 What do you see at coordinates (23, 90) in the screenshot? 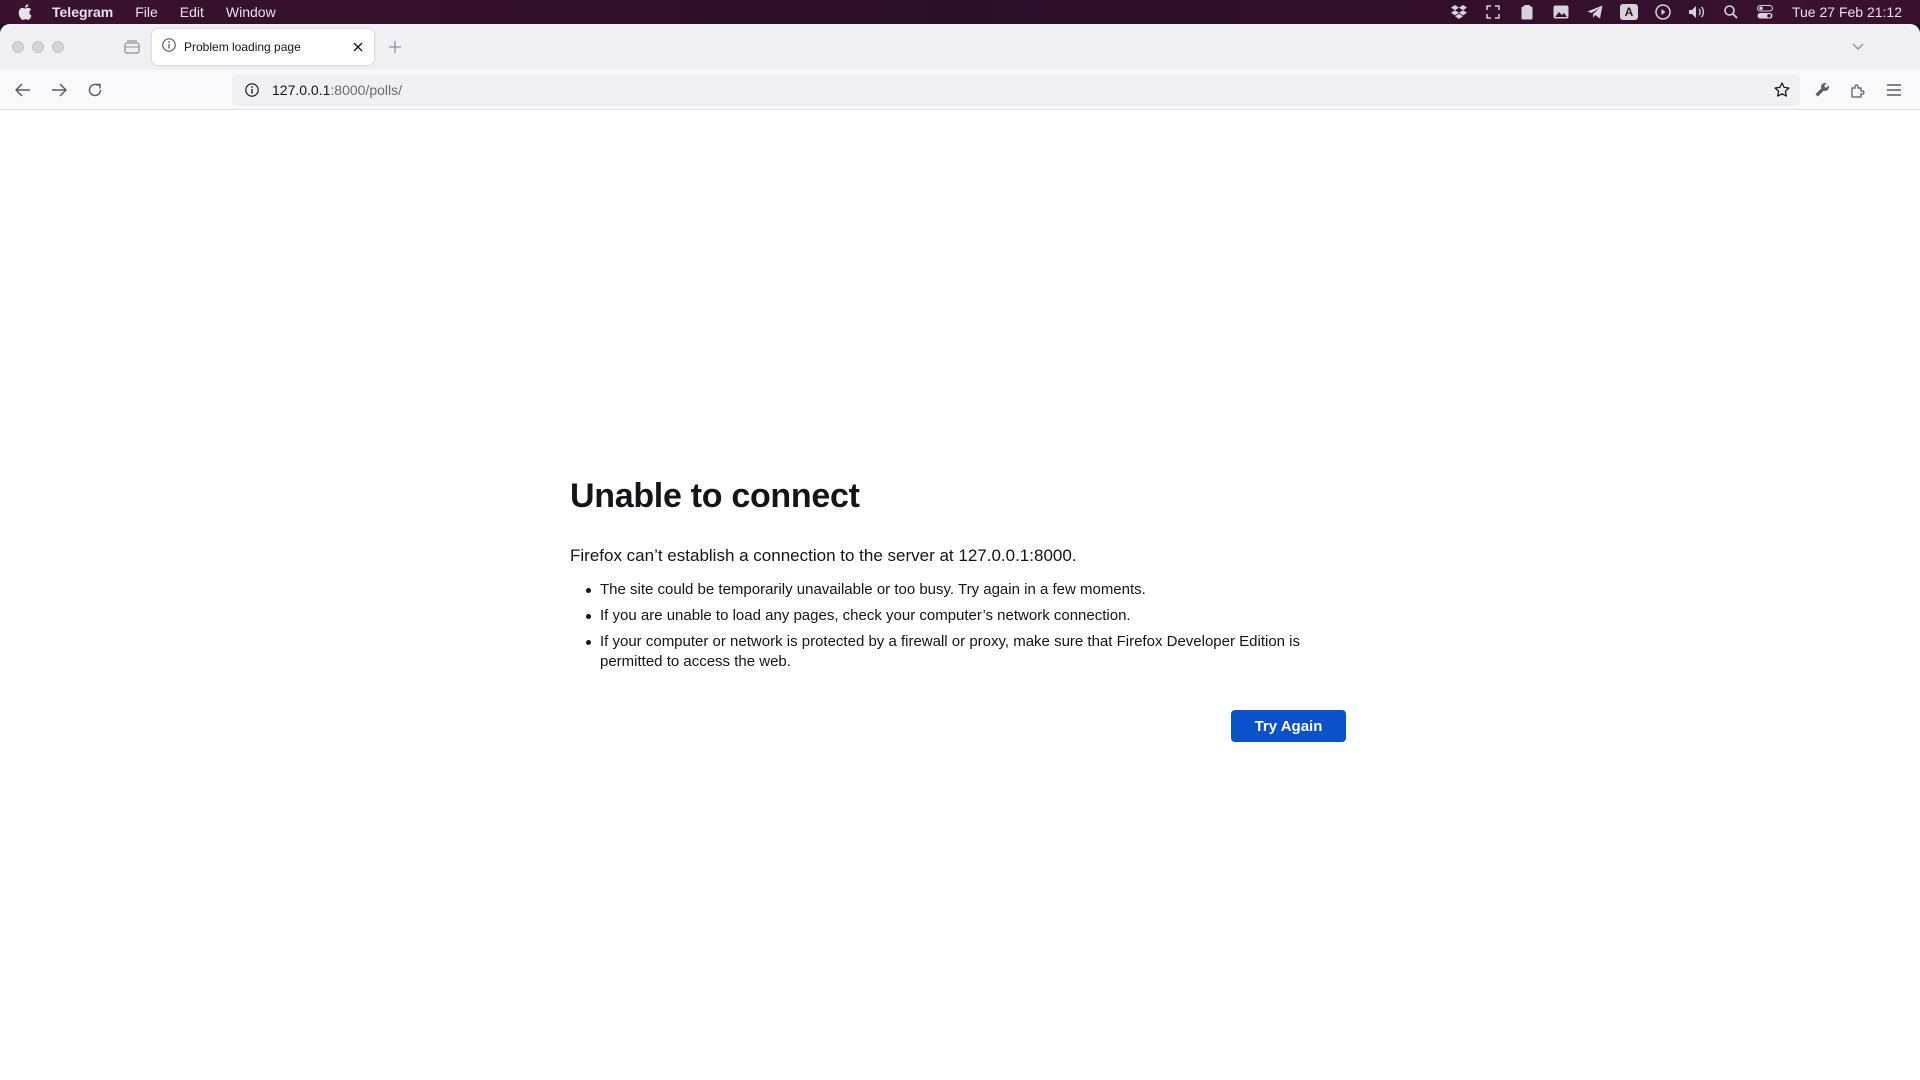
I see `back-arrow-icon` at bounding box center [23, 90].